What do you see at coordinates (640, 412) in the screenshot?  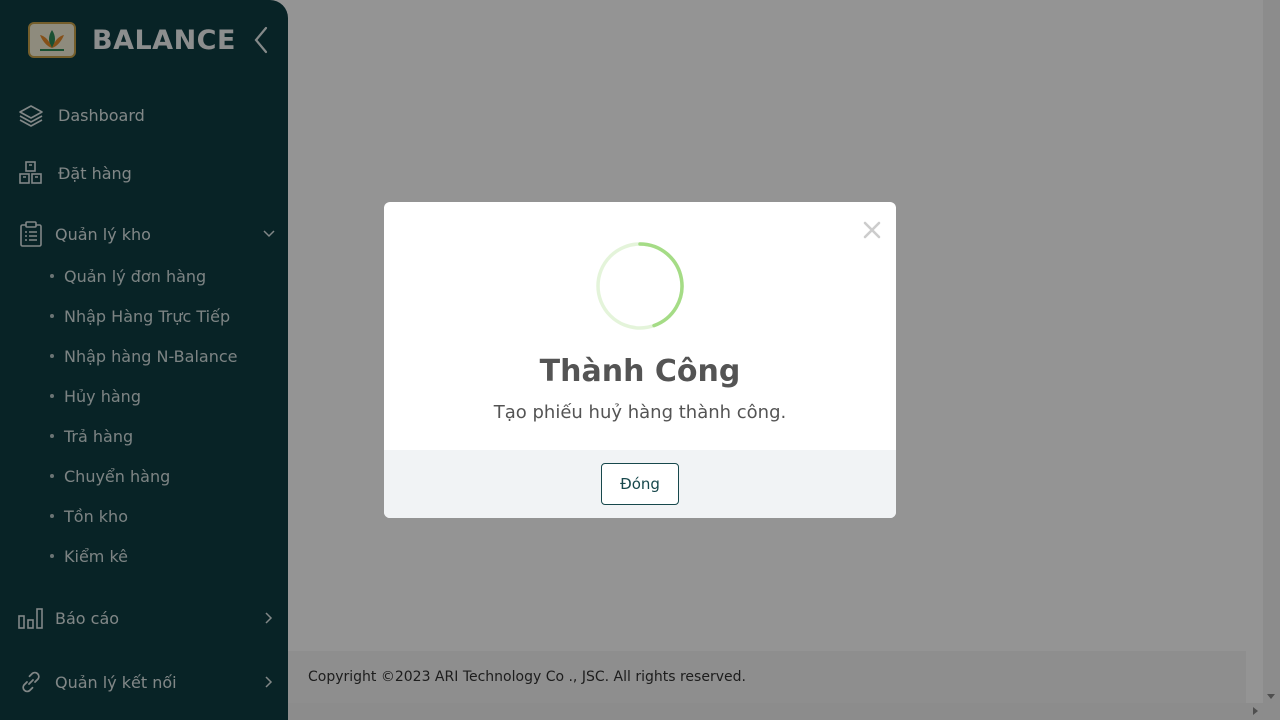 I see `dialog-message: Tạo phiếu huỷ hàng thành công.` at bounding box center [640, 412].